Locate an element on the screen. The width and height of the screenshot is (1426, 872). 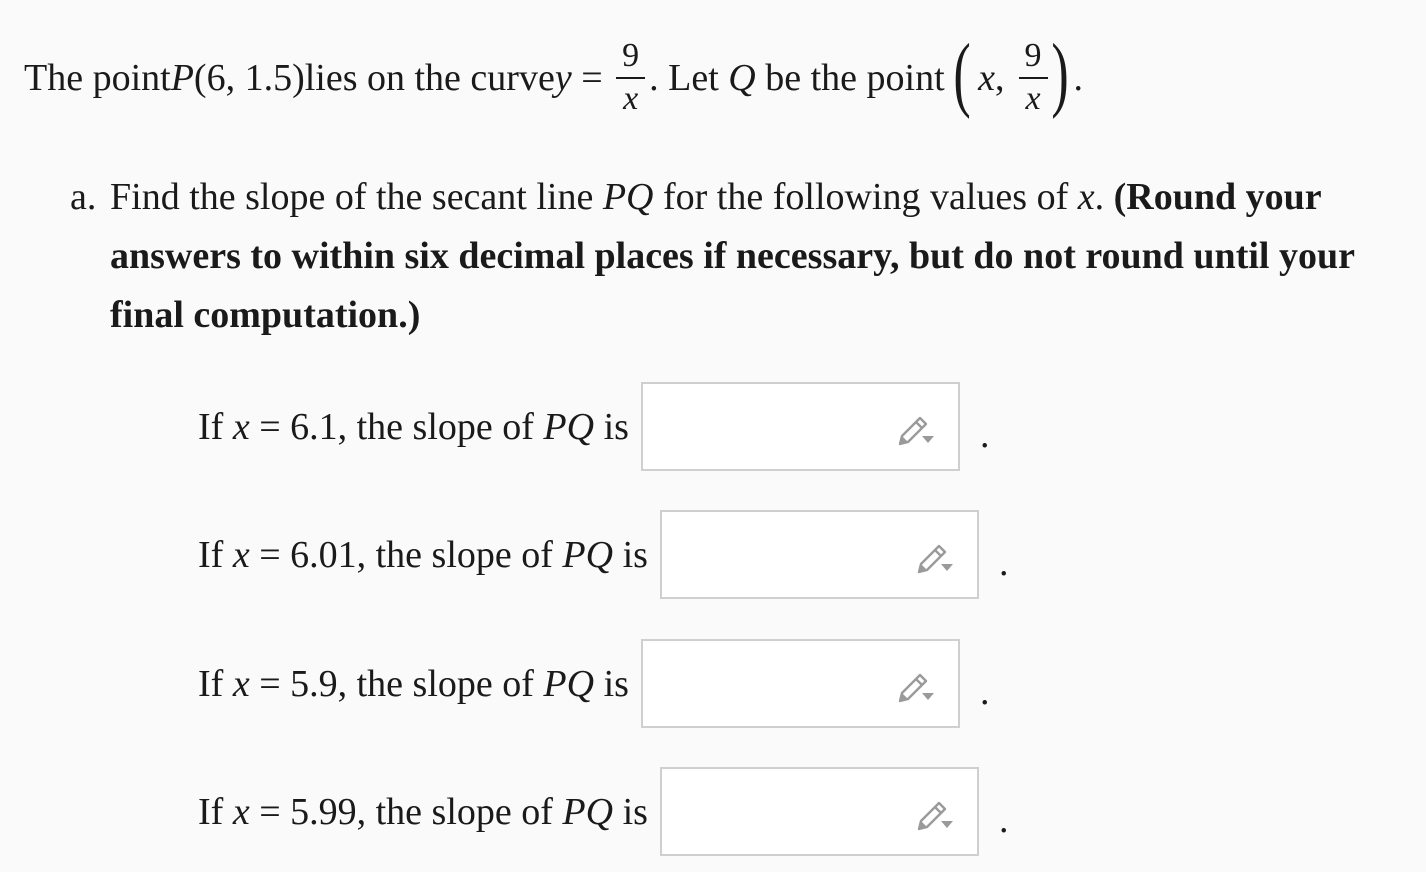
question-label: If x = 5.99, the slope of PQ is is located at coordinates (423, 812).